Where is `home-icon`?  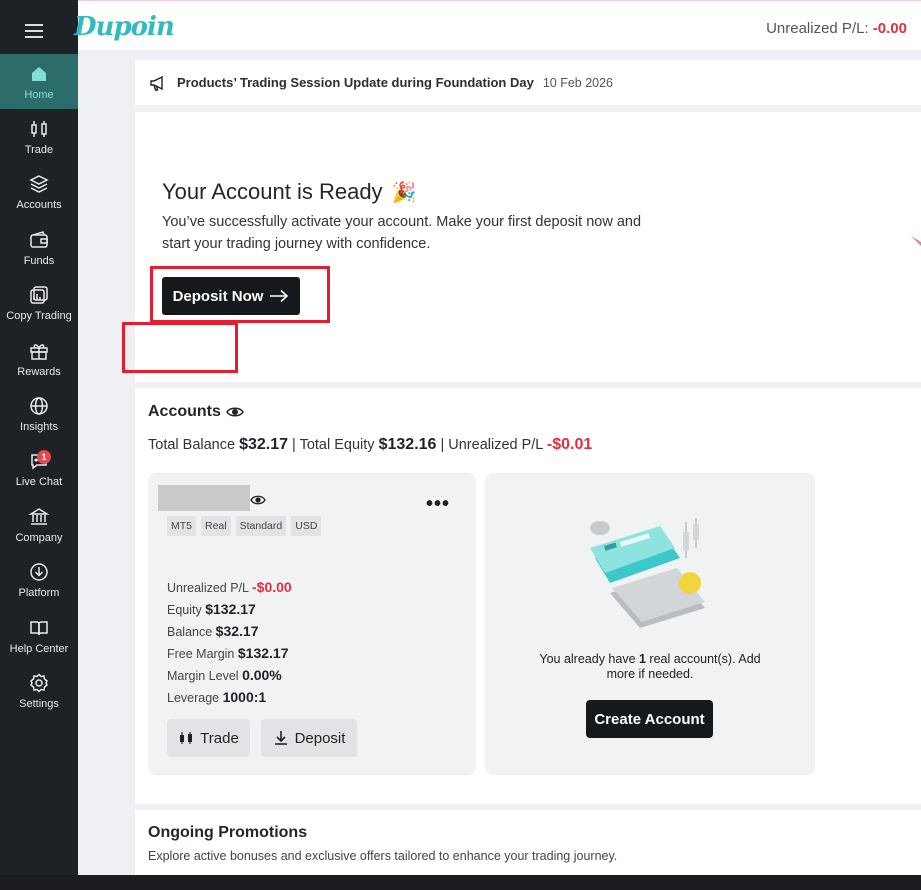
home-icon is located at coordinates (39, 73).